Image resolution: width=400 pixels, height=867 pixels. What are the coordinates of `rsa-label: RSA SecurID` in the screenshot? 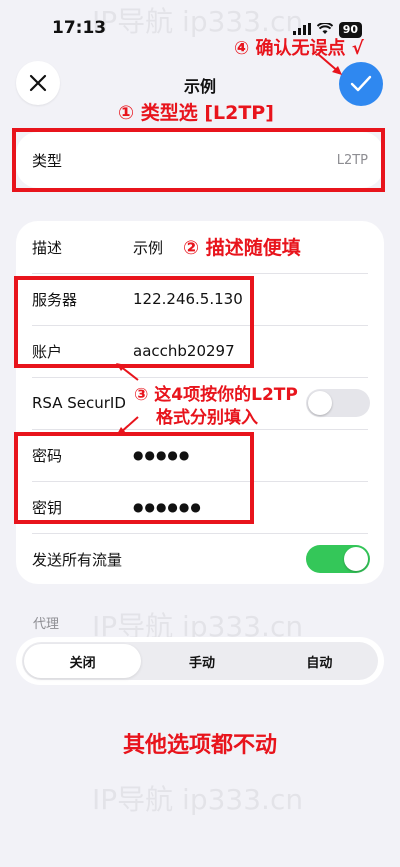 It's located at (79, 403).